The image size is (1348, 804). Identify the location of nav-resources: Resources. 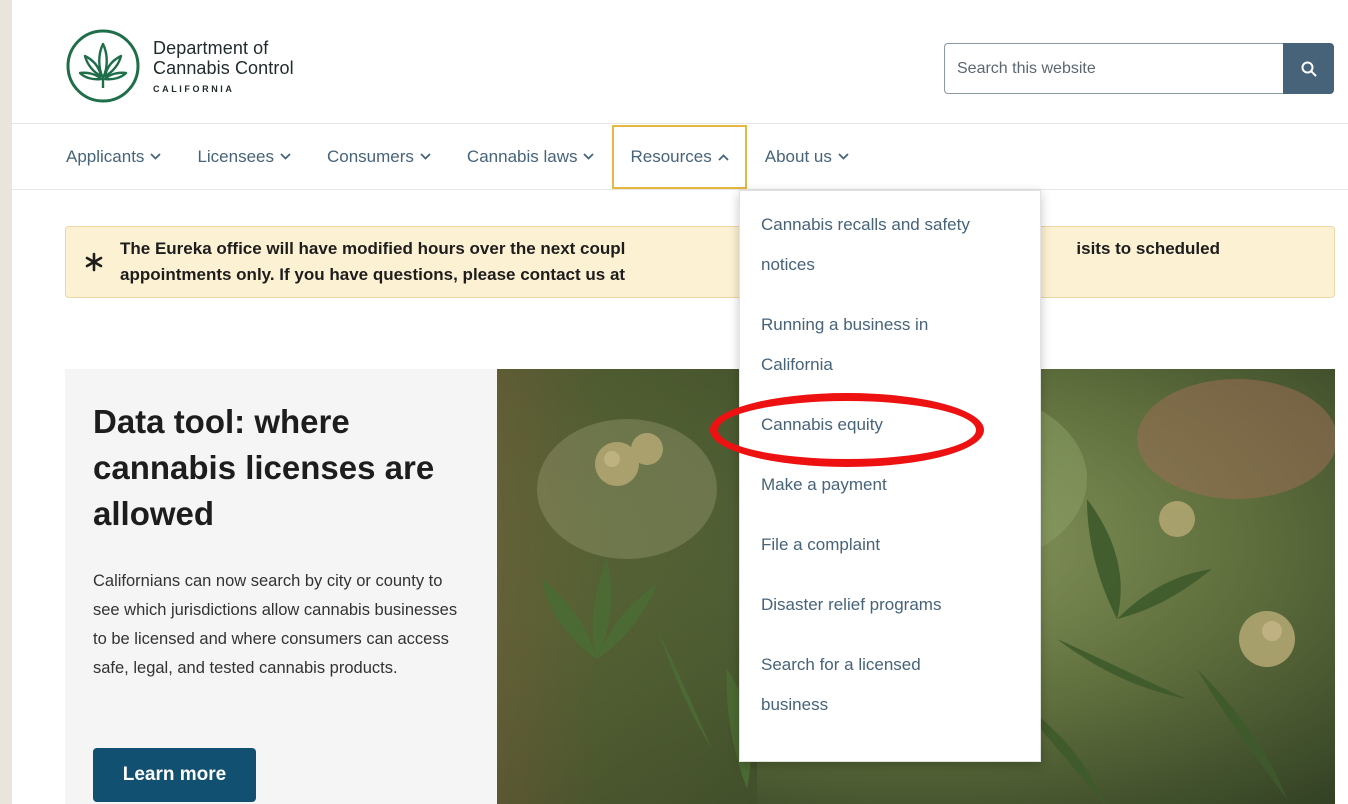
(679, 157).